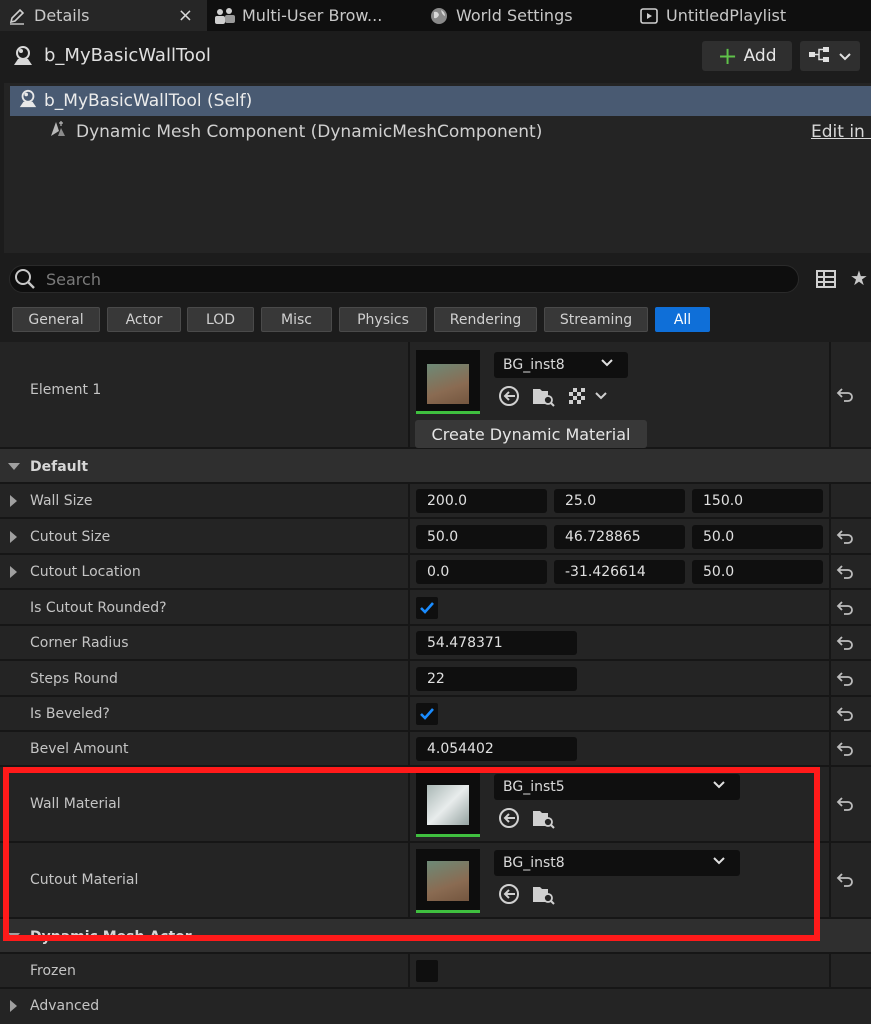 This screenshot has height=1024, width=871. I want to click on bevel-amount-field: 4.054402, so click(496, 749).